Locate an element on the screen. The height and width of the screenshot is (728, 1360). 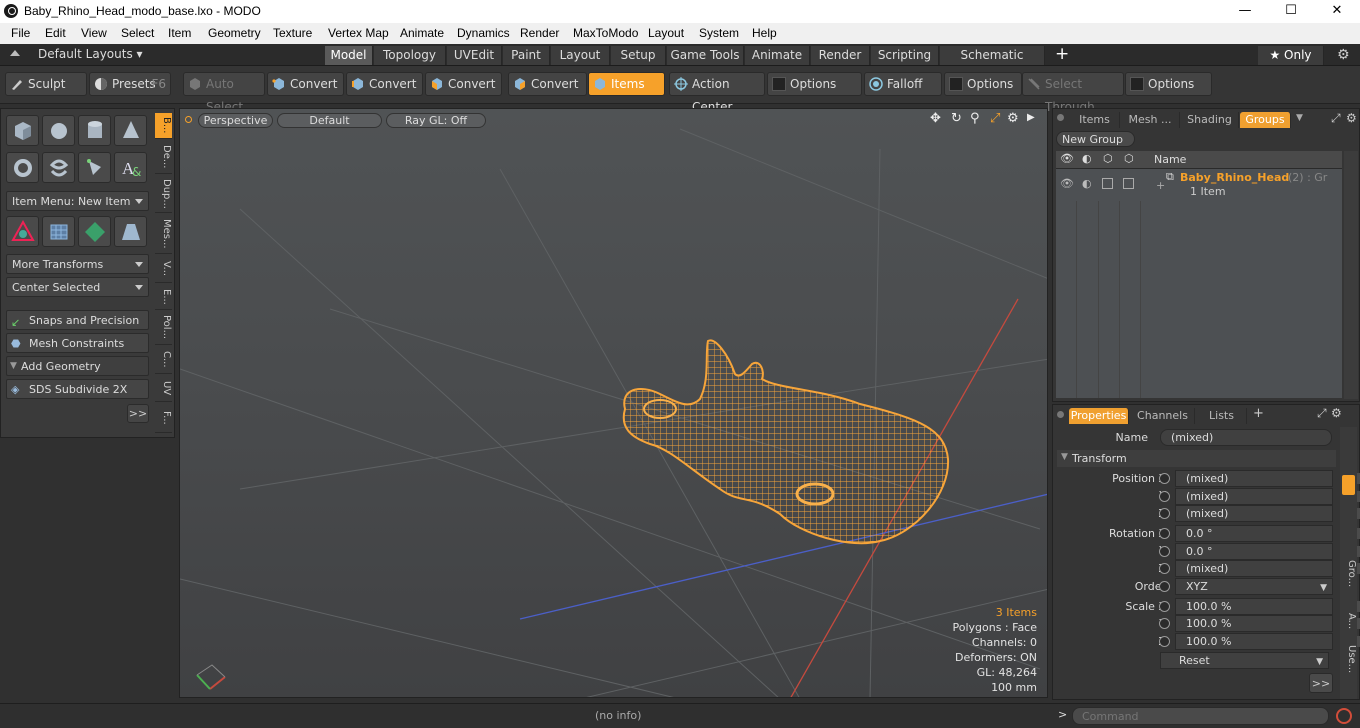
visibility-column-icon: 👁 is located at coordinates (1067, 158).